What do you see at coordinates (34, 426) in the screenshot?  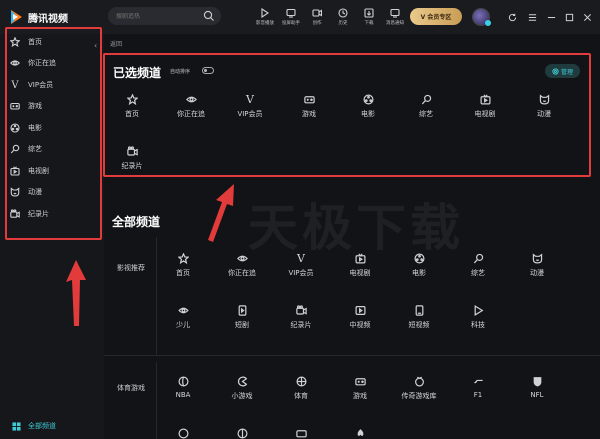 I see `all-channels-link: 全部频道` at bounding box center [34, 426].